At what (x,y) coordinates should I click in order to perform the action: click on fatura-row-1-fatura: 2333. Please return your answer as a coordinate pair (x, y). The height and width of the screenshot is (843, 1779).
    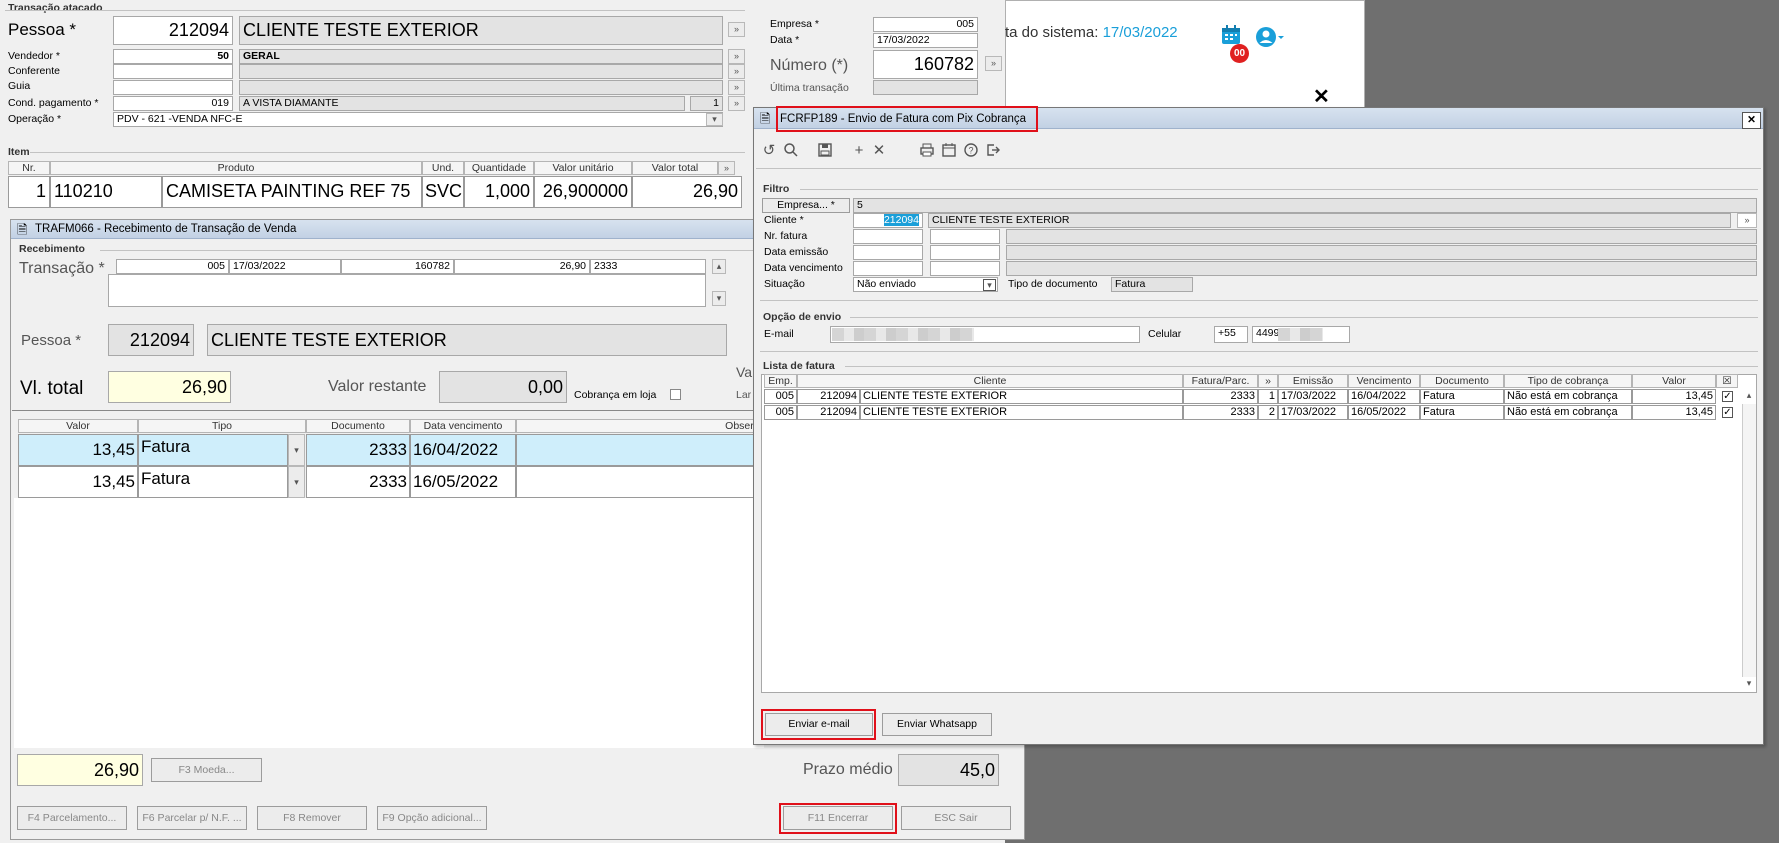
    Looking at the image, I should click on (1220, 396).